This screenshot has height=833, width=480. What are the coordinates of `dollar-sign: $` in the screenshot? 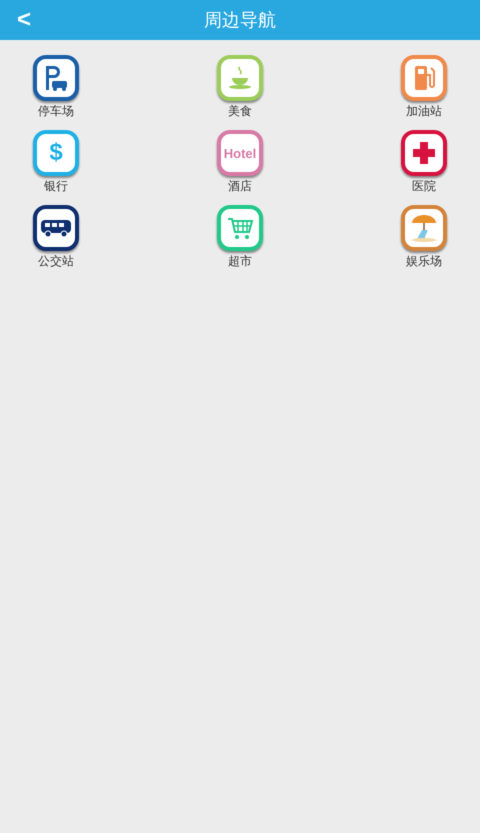 It's located at (56, 153).